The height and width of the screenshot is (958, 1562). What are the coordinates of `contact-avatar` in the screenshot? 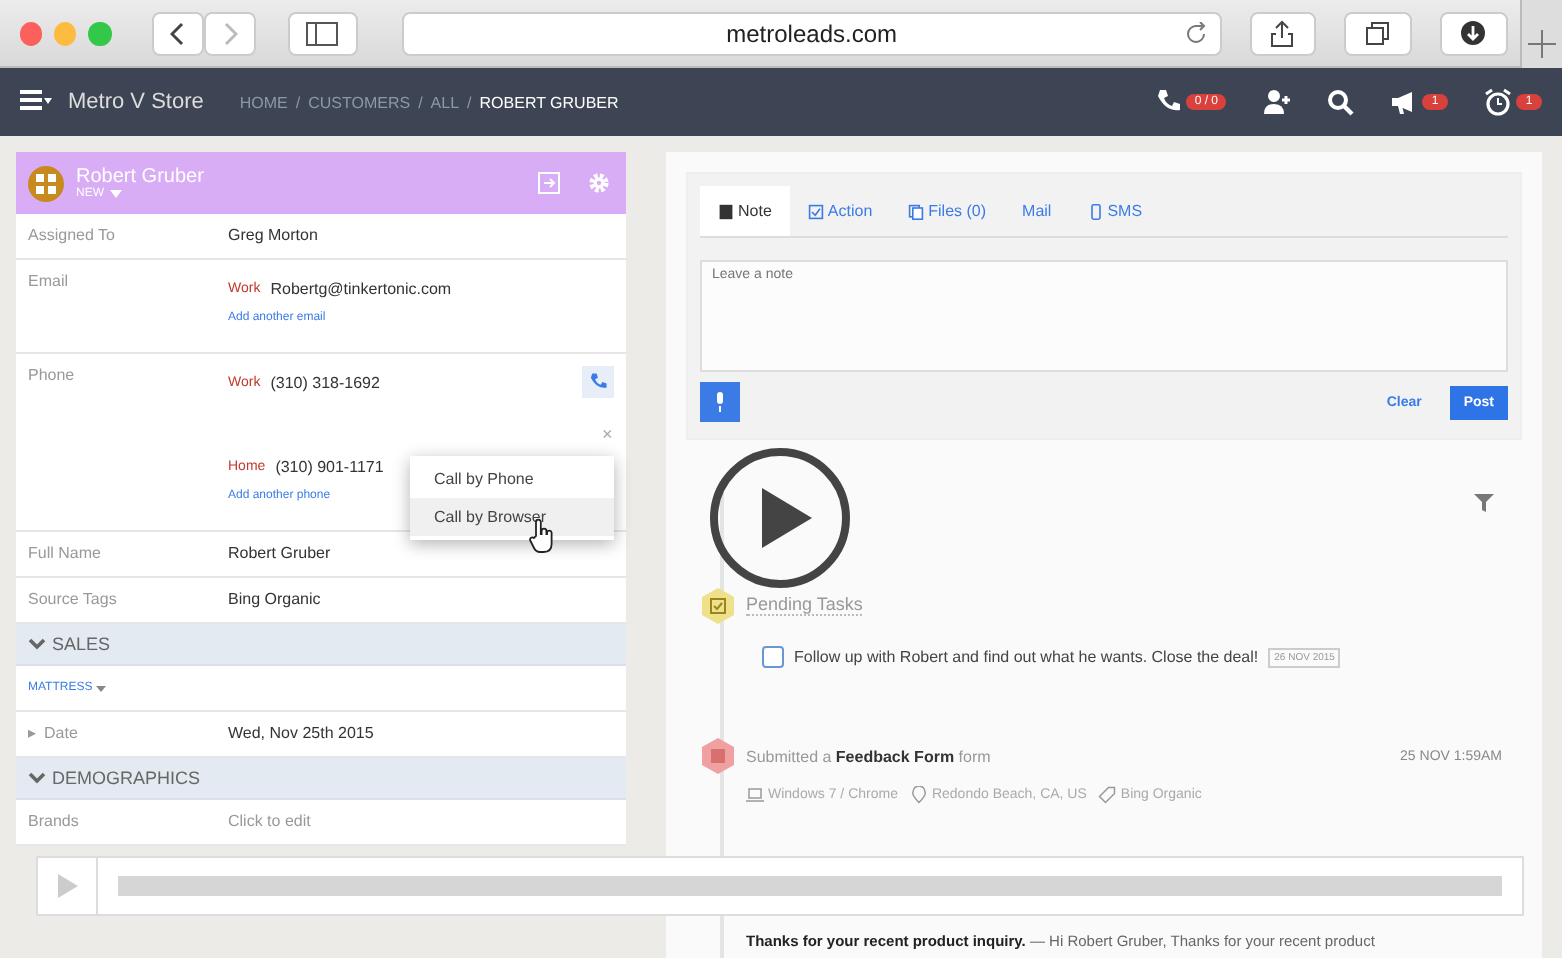 It's located at (46, 183).